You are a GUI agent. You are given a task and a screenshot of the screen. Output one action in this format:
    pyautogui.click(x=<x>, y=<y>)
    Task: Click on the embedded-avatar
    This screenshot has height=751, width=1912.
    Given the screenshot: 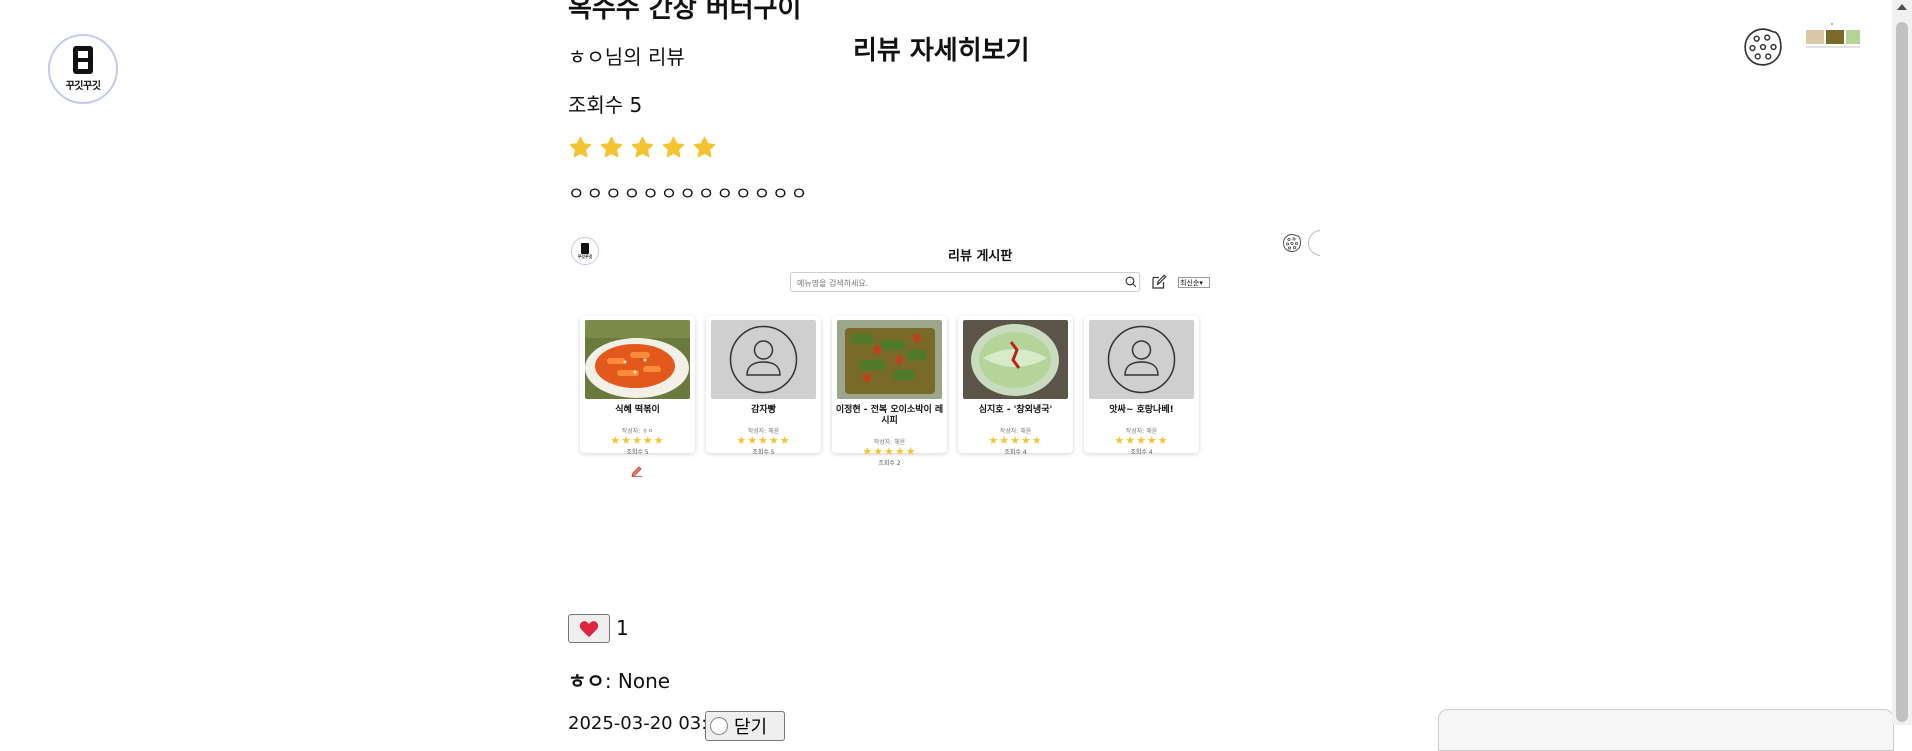 What is the action you would take?
    pyautogui.click(x=1314, y=243)
    